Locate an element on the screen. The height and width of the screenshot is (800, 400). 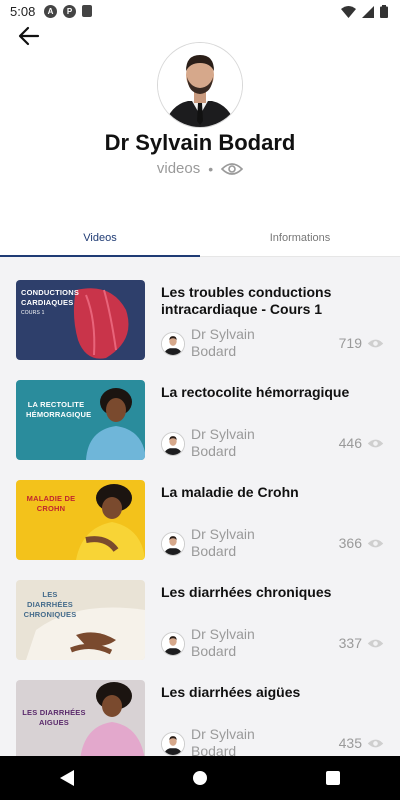
view-count: 366 is located at coordinates (361, 543).